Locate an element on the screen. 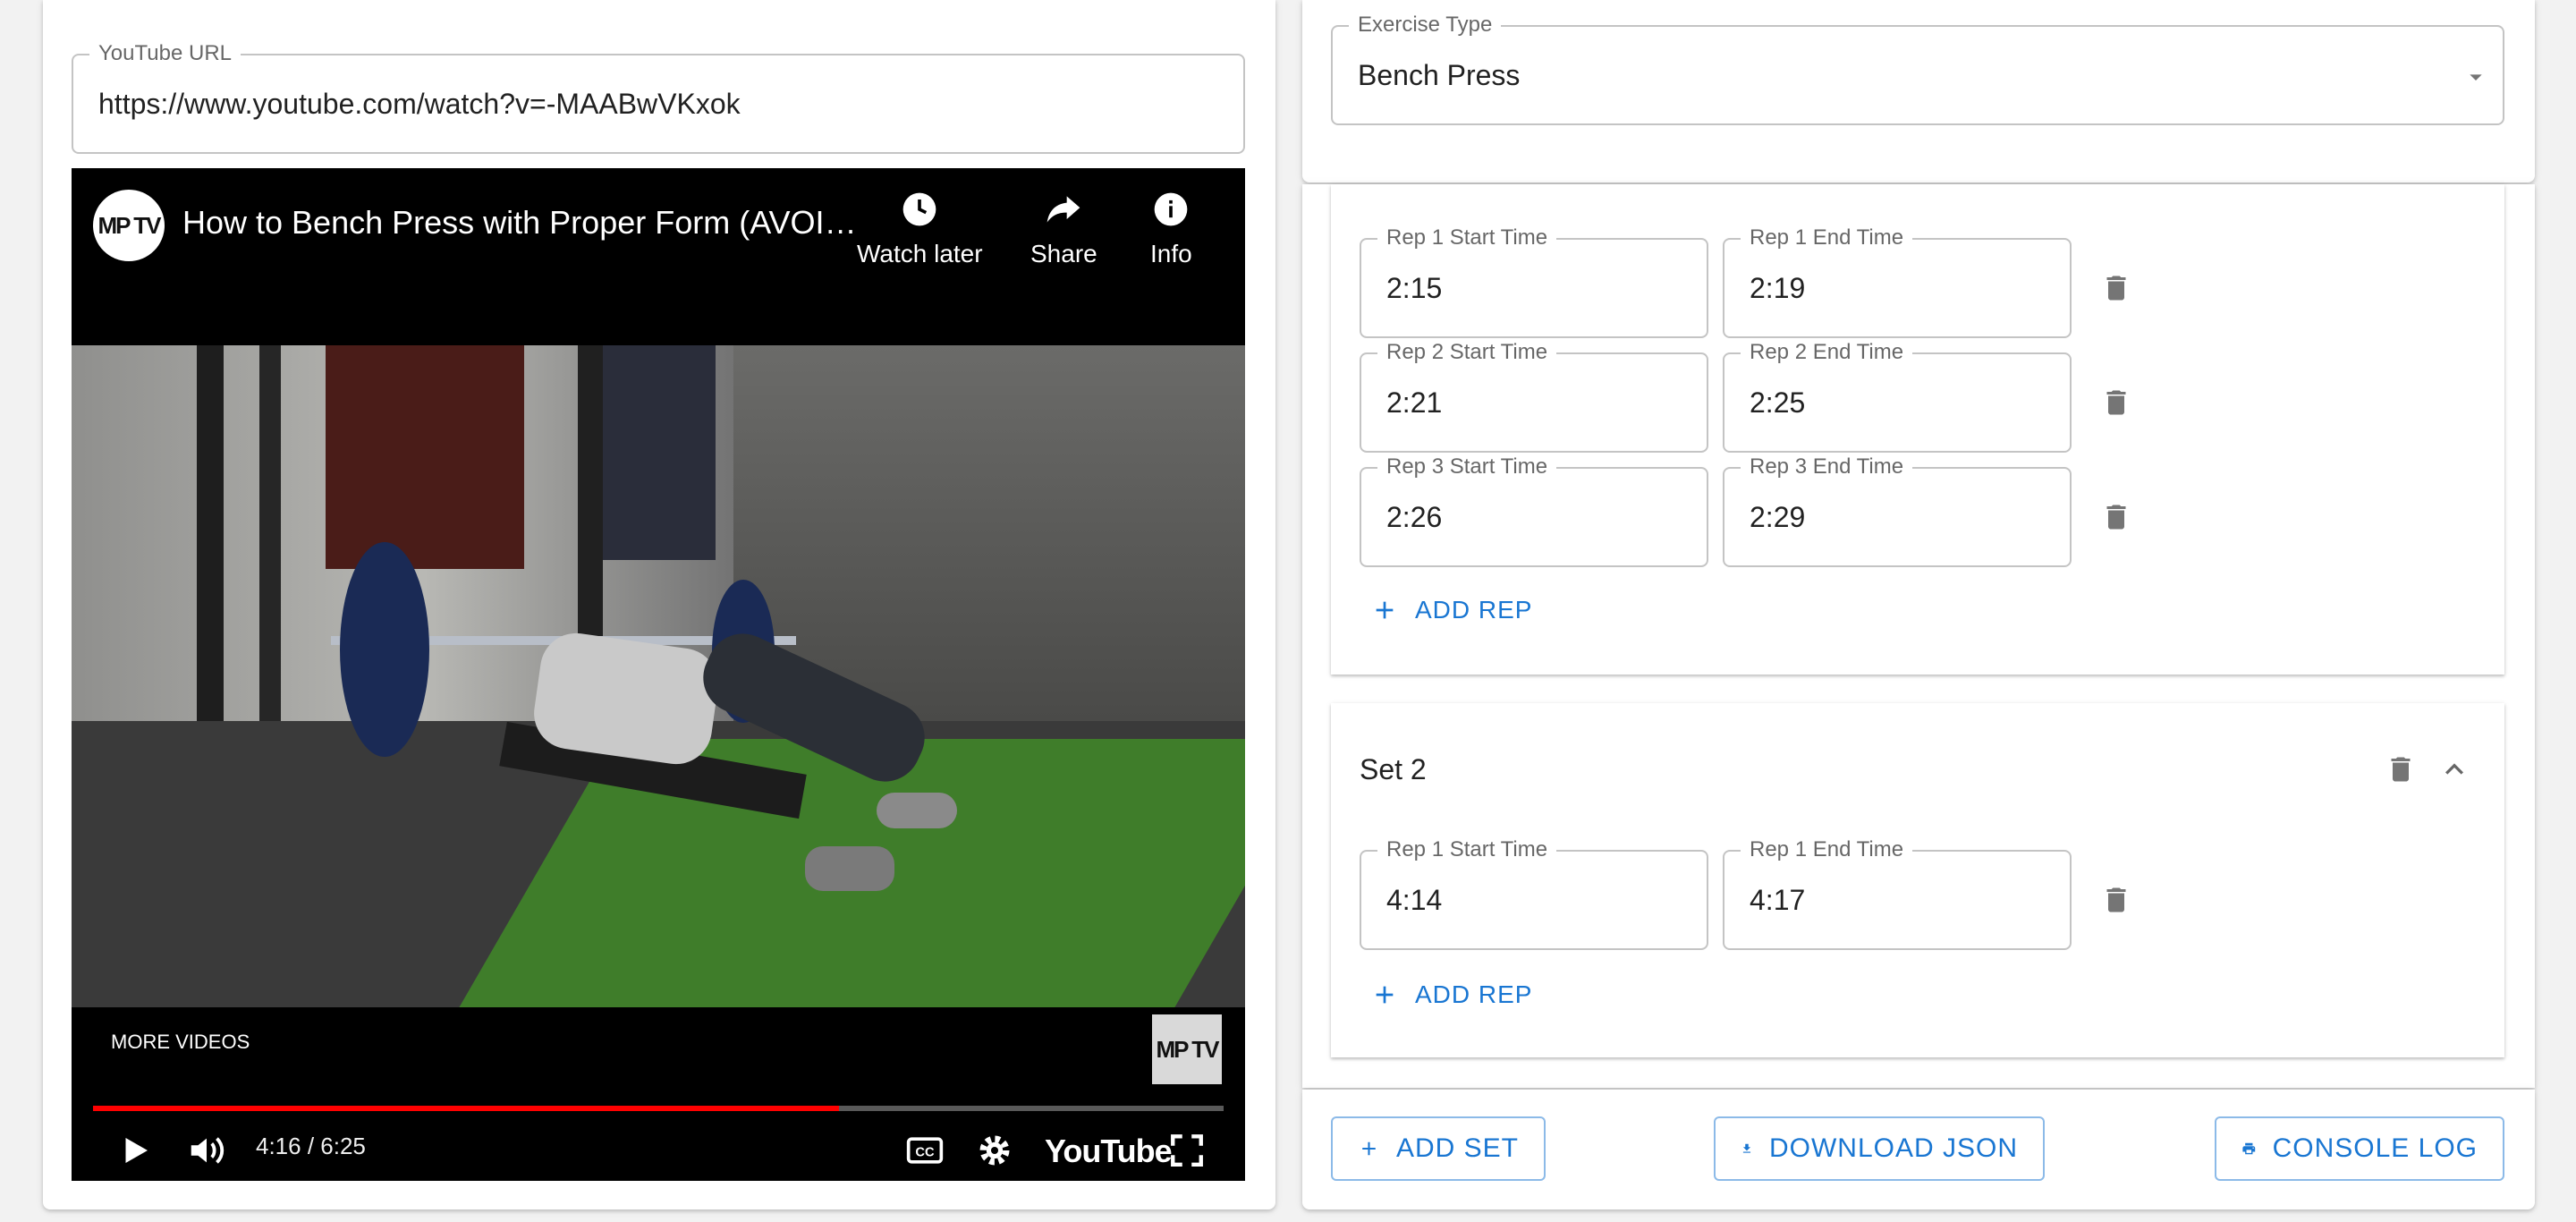  exercise-type-select: Exercise Type Bench Press is located at coordinates (1917, 69).